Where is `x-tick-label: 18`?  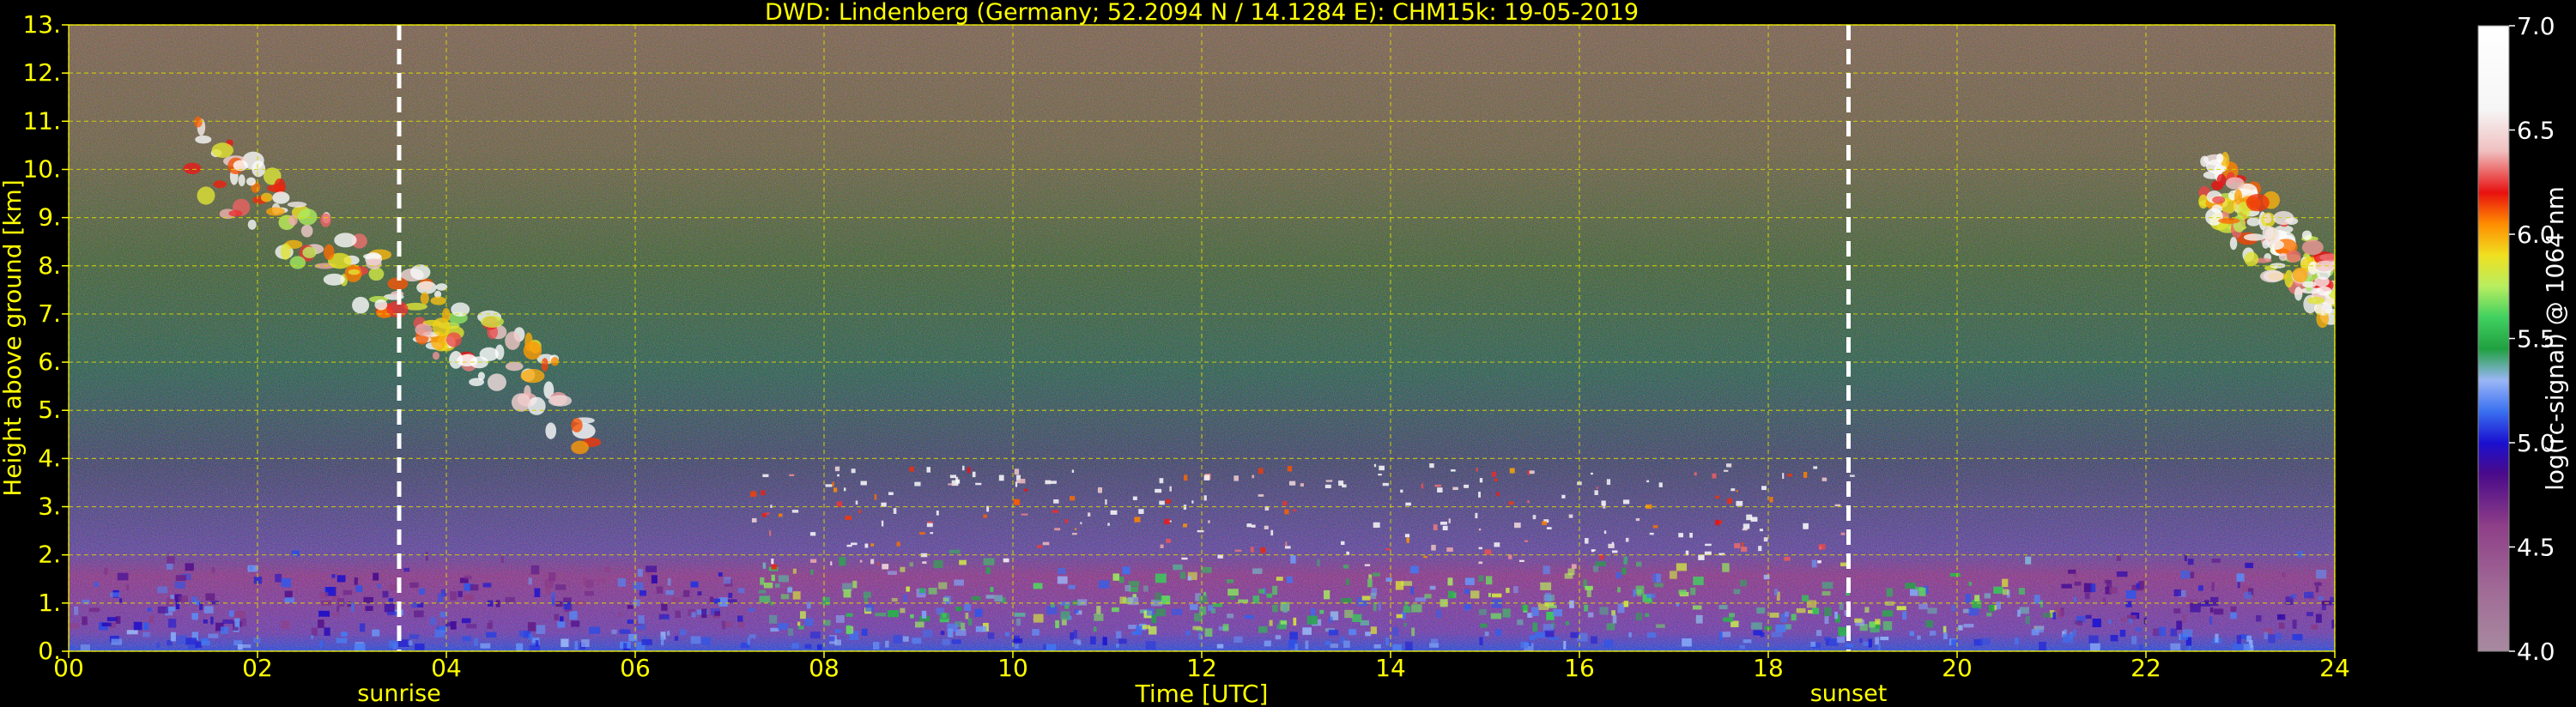
x-tick-label: 18 is located at coordinates (1768, 668).